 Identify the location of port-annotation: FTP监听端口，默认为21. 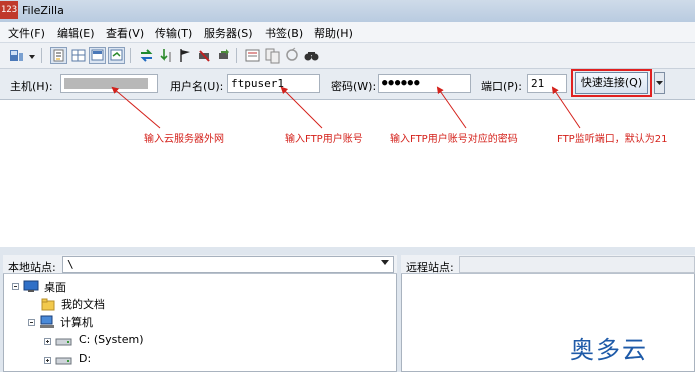
(612, 139).